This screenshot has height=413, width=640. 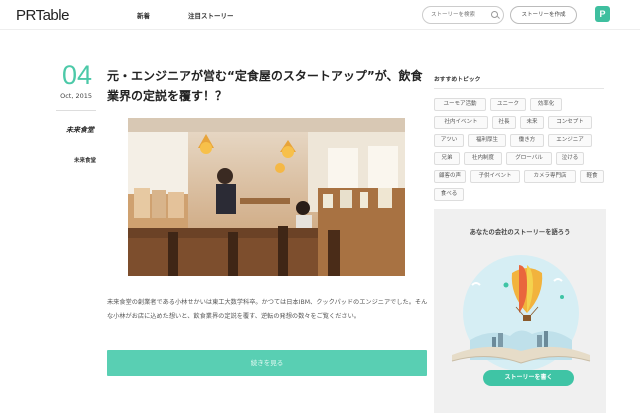 What do you see at coordinates (76, 96) in the screenshot?
I see `post-date-month: Oct, 2015` at bounding box center [76, 96].